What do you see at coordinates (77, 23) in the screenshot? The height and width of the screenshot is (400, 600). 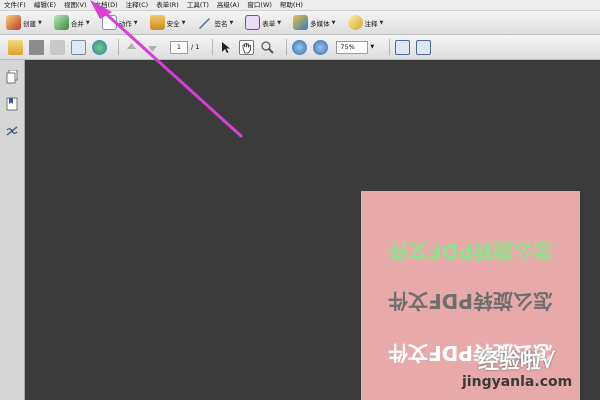 I see `combine-label: 合并` at bounding box center [77, 23].